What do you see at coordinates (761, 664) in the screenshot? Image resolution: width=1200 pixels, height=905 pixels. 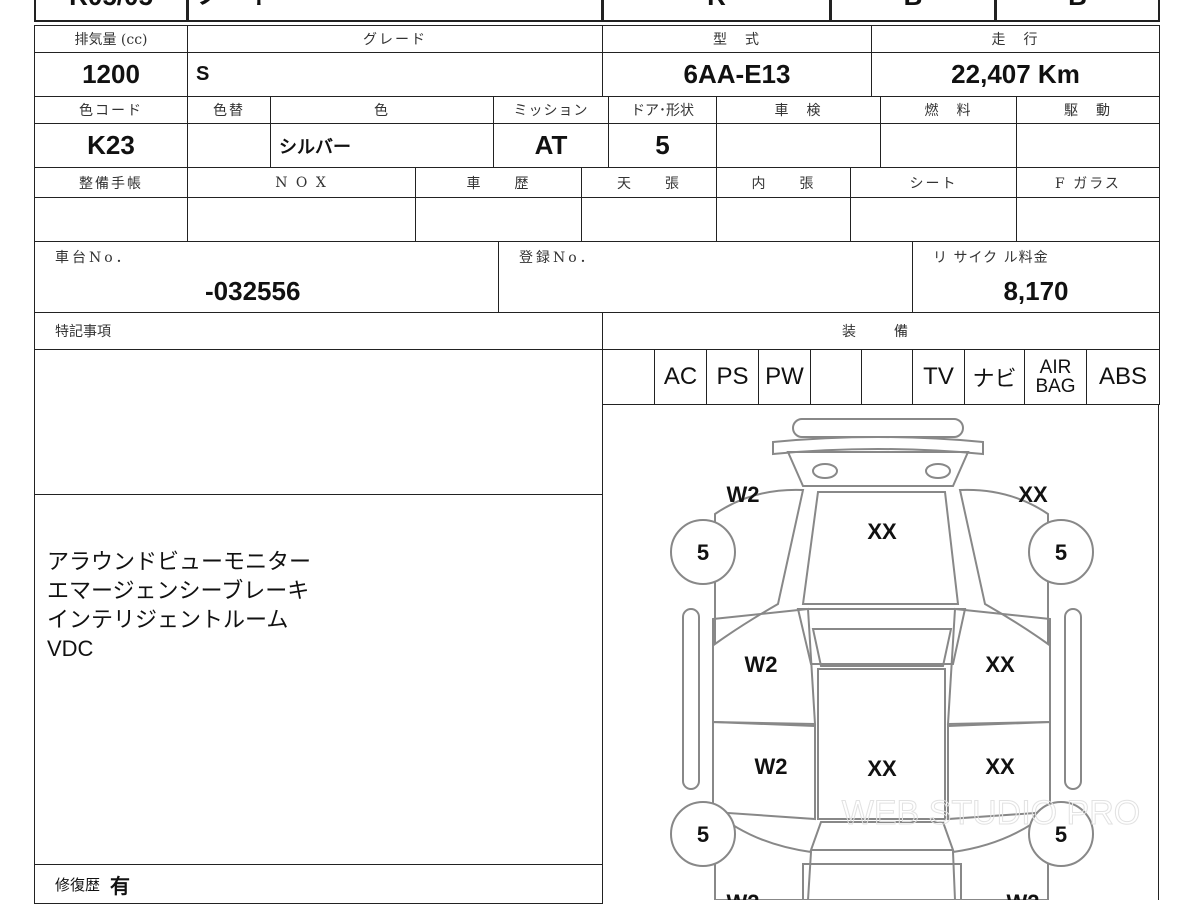 I see `mark-door-front-left: W2` at bounding box center [761, 664].